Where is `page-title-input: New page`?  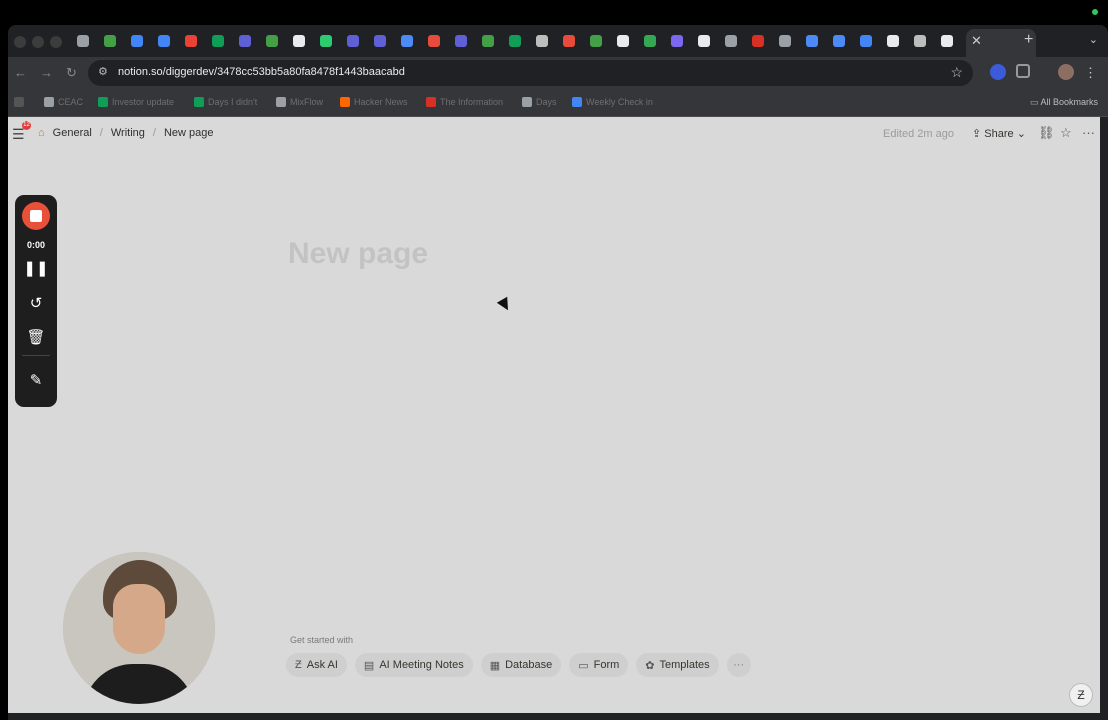 page-title-input: New page is located at coordinates (358, 254).